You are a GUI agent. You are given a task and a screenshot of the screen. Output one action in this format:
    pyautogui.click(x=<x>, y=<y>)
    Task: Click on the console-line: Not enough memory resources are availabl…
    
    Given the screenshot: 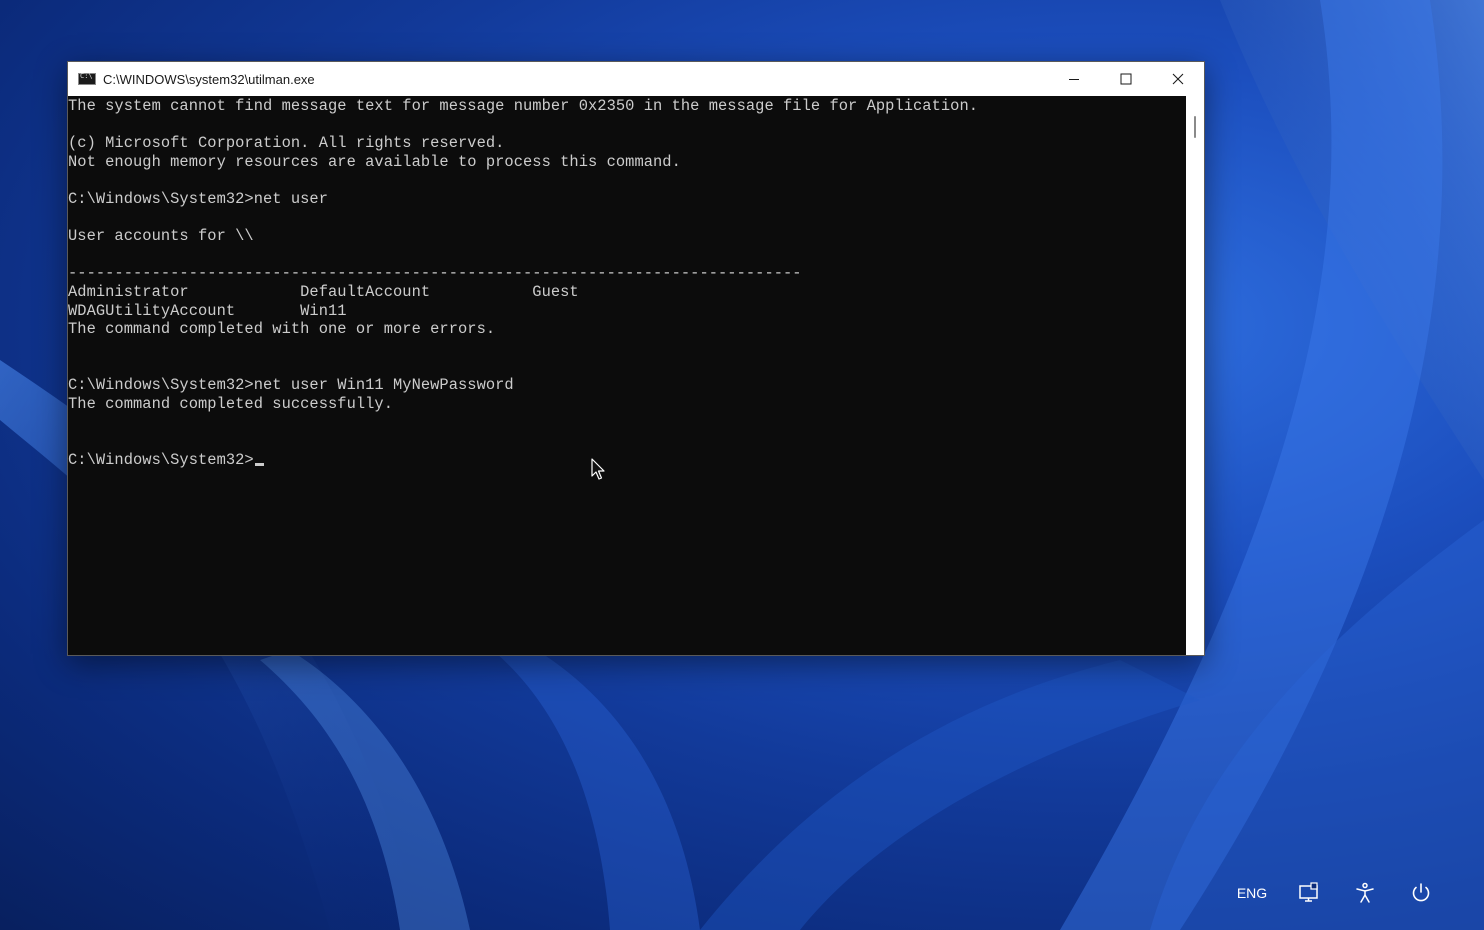 What is the action you would take?
    pyautogui.click(x=374, y=162)
    